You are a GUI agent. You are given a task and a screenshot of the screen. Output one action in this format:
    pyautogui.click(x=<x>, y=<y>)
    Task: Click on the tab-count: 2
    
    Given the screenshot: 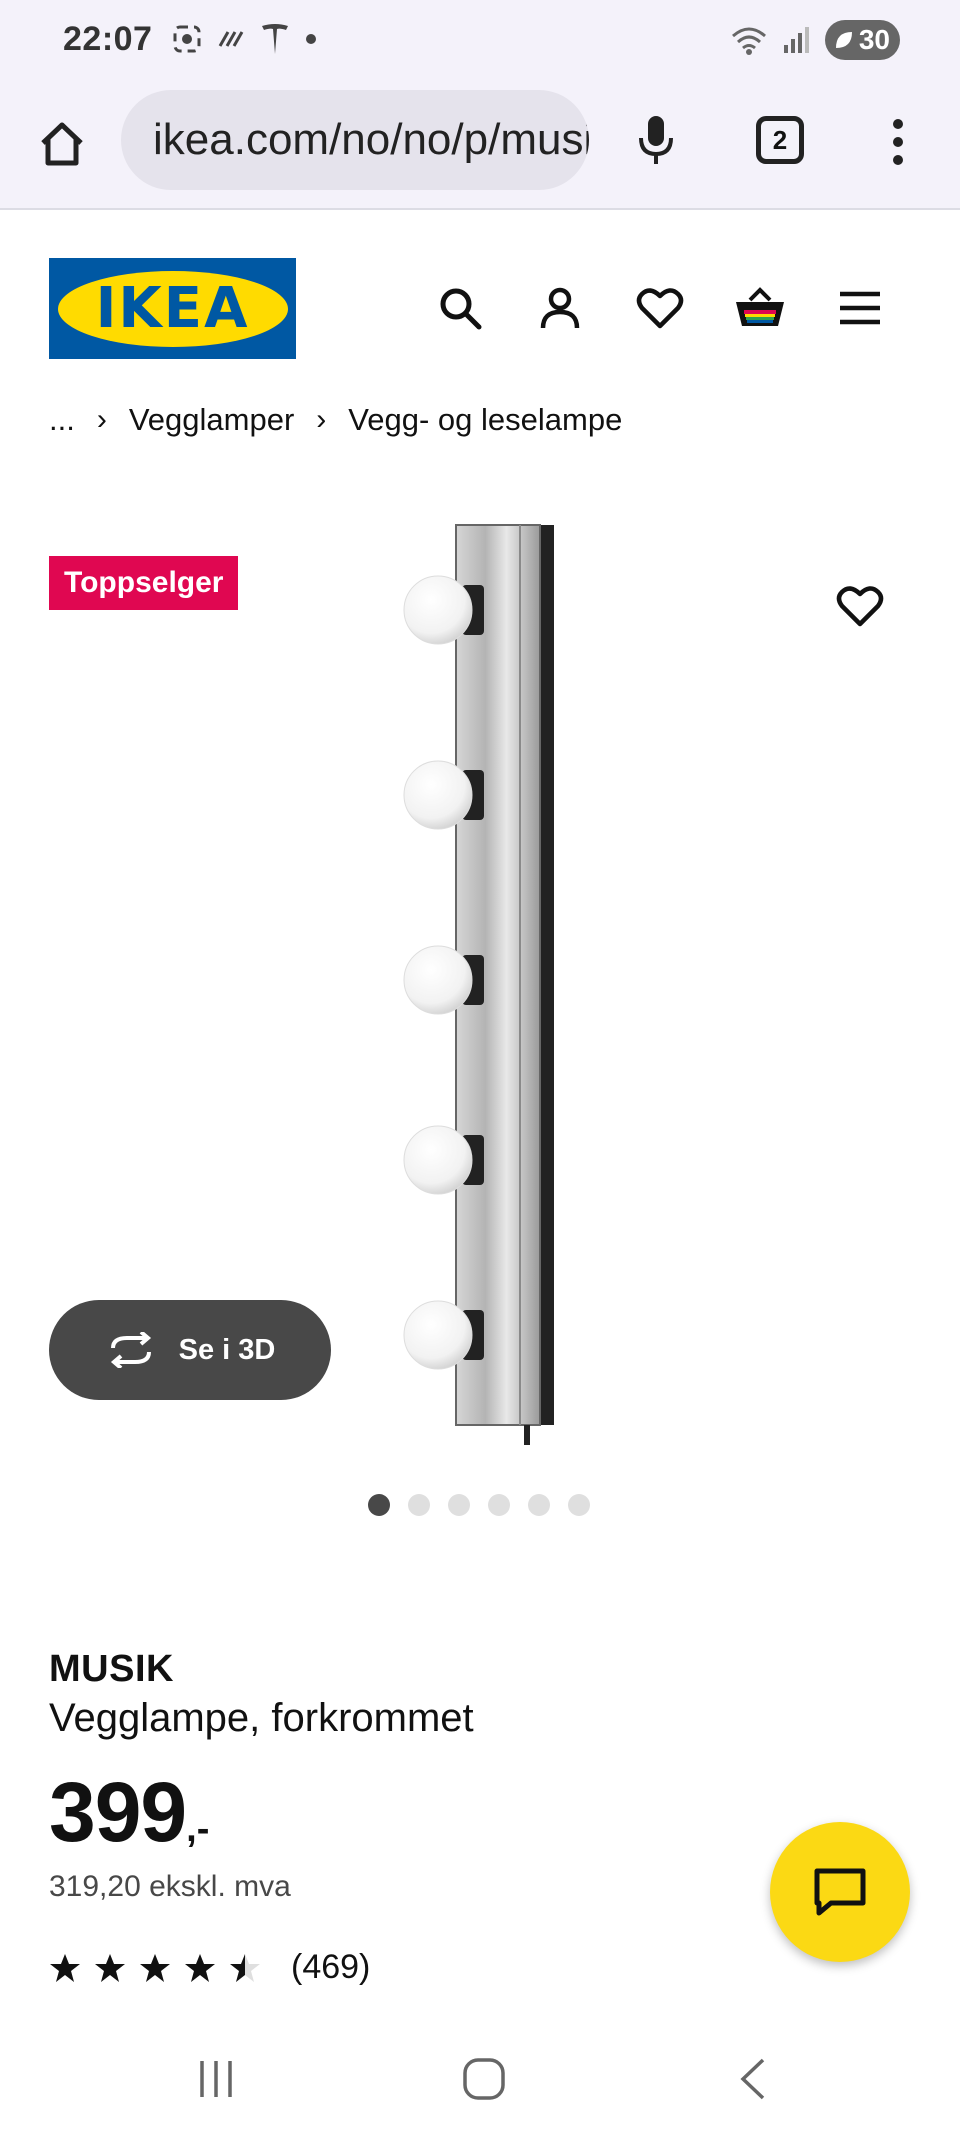 What is the action you would take?
    pyautogui.click(x=780, y=139)
    